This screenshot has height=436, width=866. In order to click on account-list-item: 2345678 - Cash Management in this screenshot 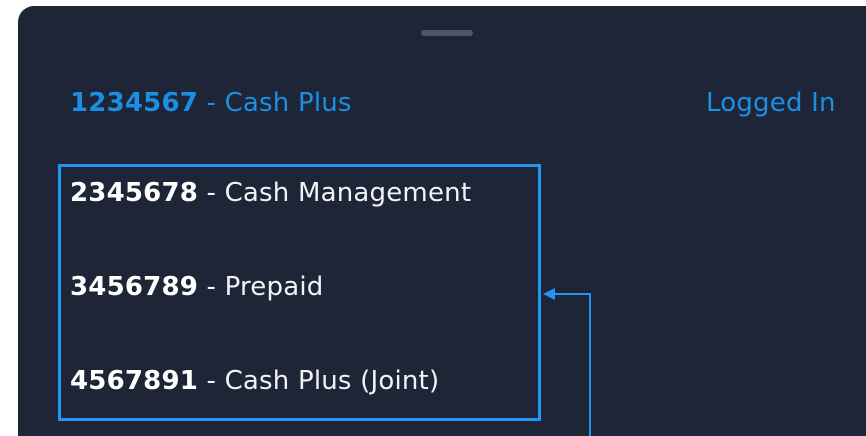, I will do `click(270, 193)`.